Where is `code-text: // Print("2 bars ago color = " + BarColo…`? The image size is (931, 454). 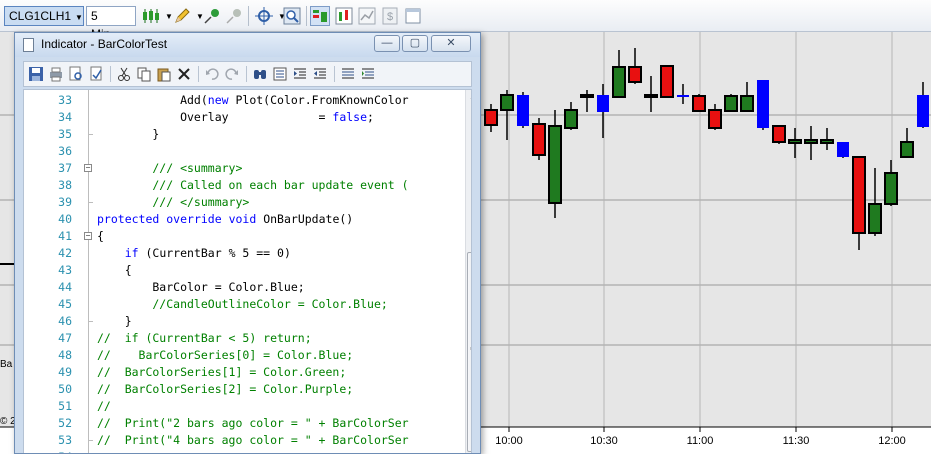 code-text: // Print("2 bars ago color = " + BarColo… is located at coordinates (253, 423).